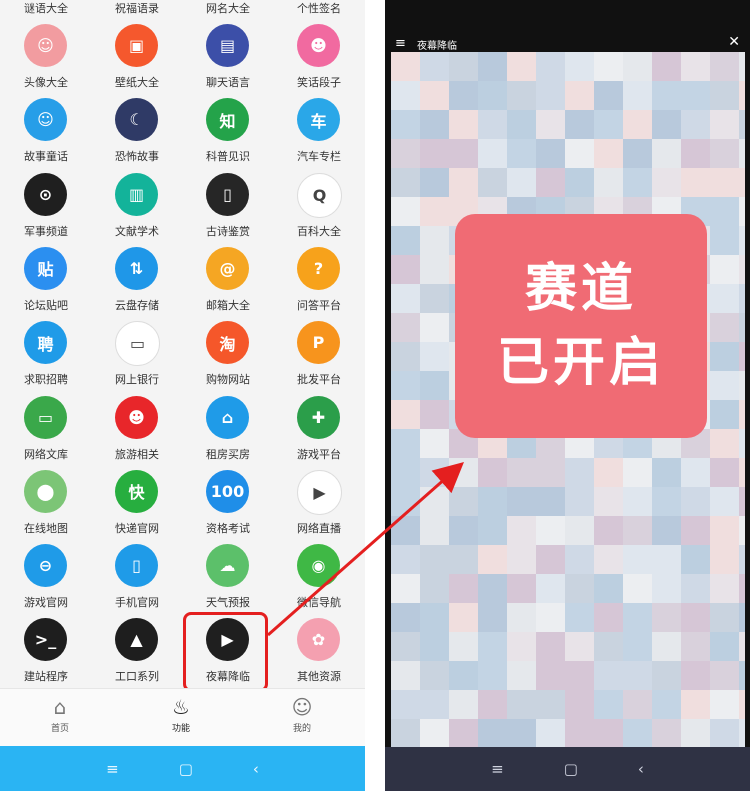 Image resolution: width=750 pixels, height=791 pixels. What do you see at coordinates (46, 581) in the screenshot?
I see `grid-item: ⊖ 游戏官网` at bounding box center [46, 581].